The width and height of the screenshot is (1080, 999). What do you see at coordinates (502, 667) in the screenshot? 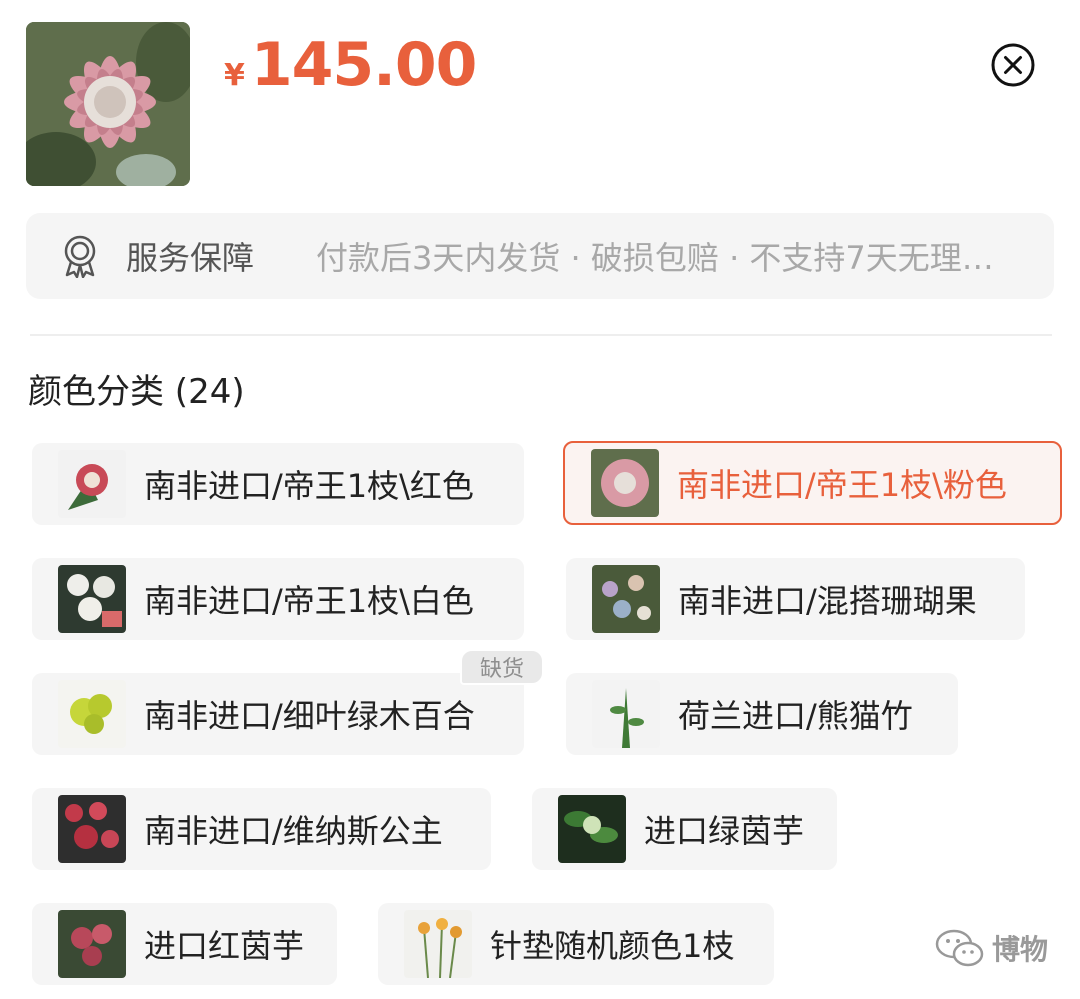
I see `out-of-stock-badge: 缺货` at bounding box center [502, 667].